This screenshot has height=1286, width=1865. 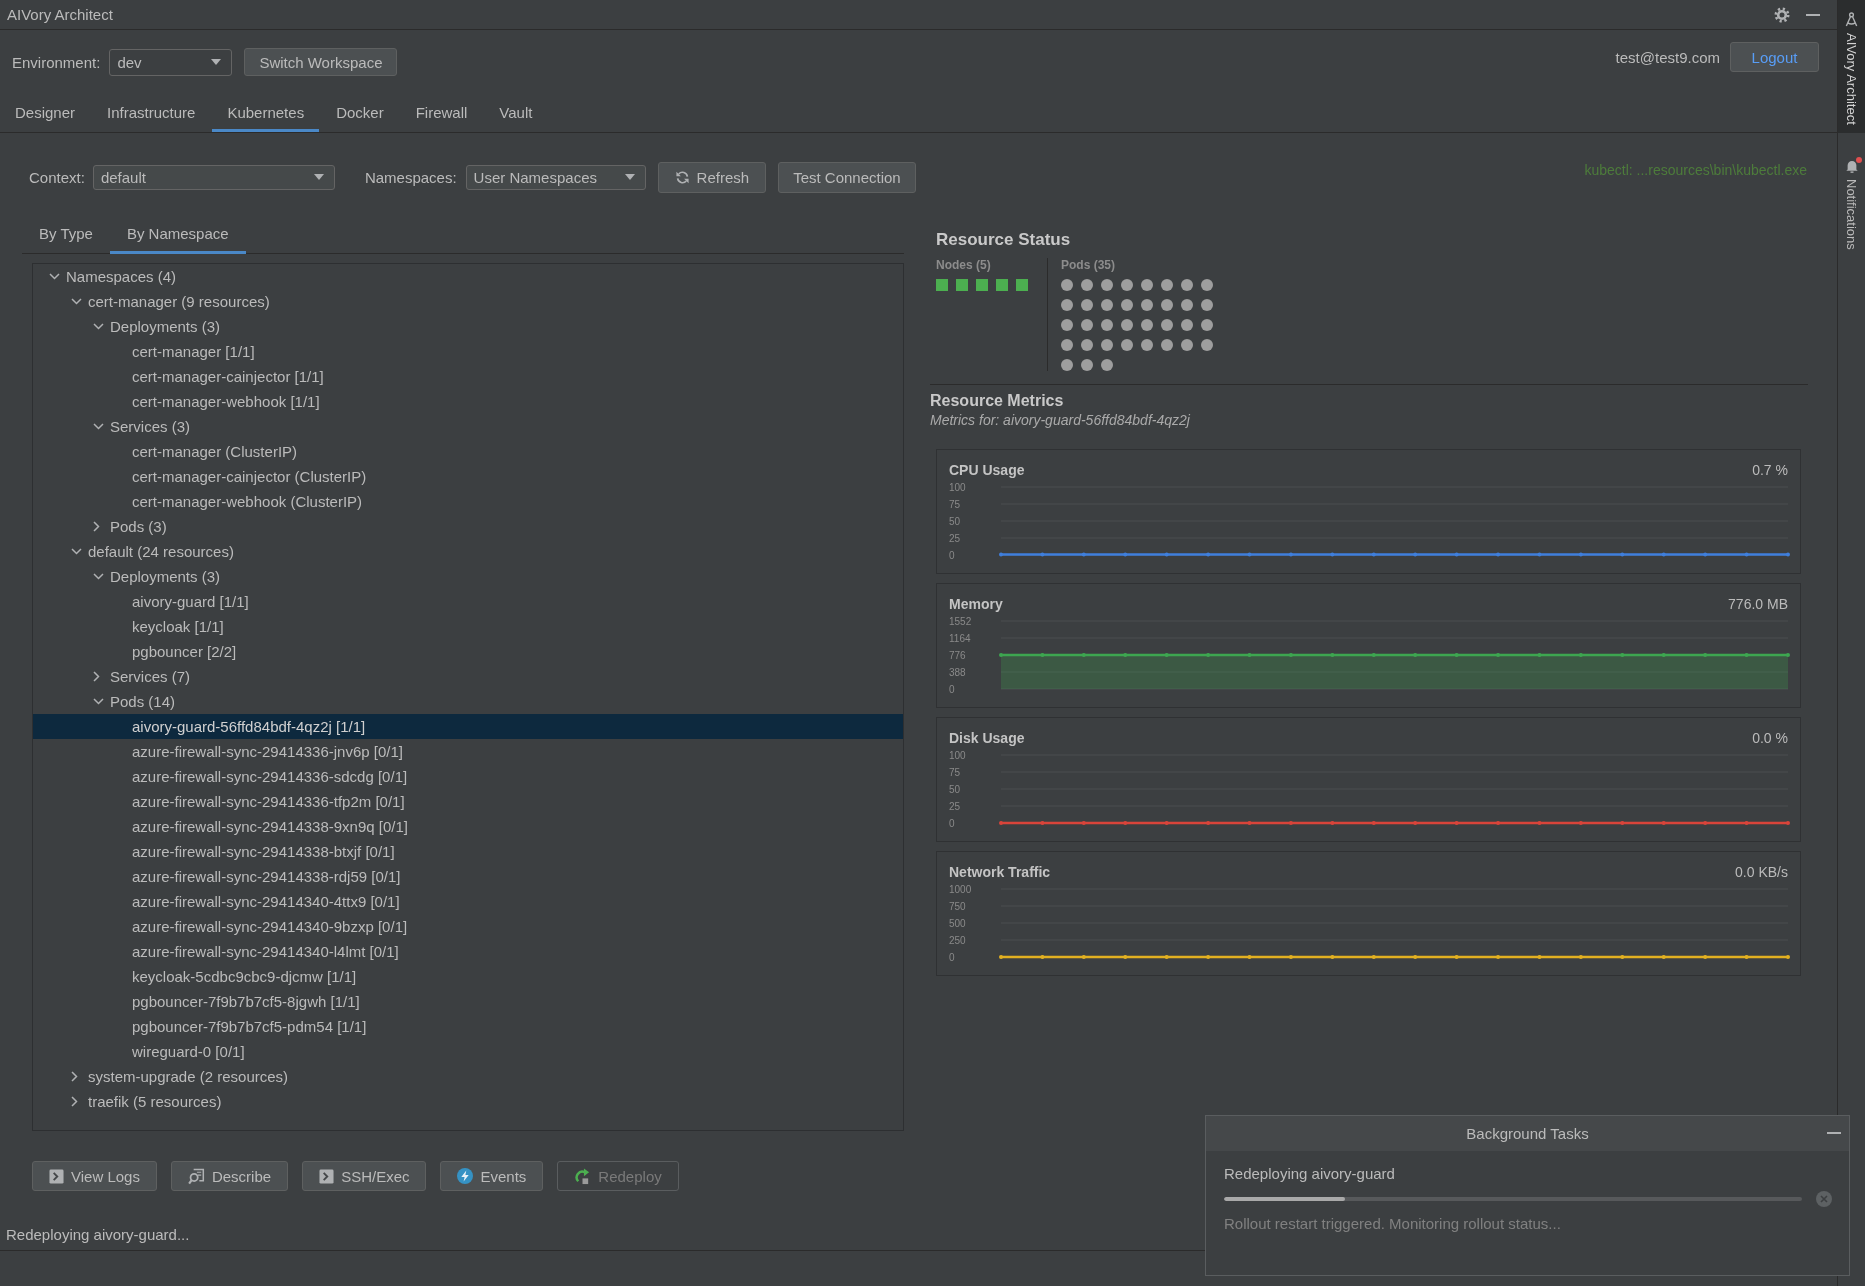 I want to click on nodes-label: Nodes (5), so click(x=964, y=265).